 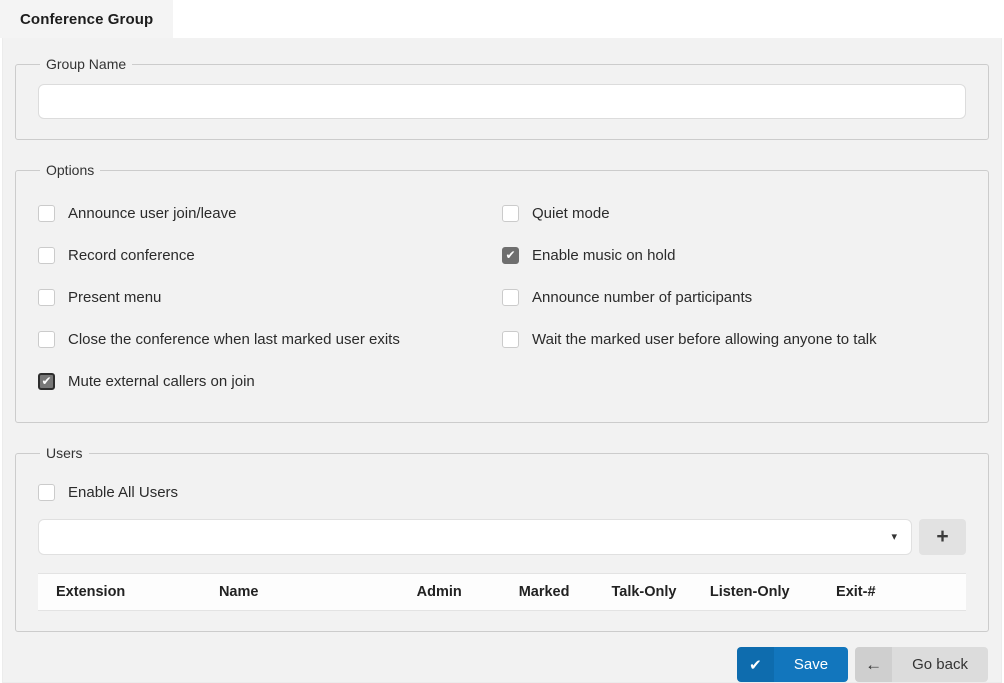 What do you see at coordinates (510, 213) in the screenshot?
I see `quiet-mode-checkbox: ✔` at bounding box center [510, 213].